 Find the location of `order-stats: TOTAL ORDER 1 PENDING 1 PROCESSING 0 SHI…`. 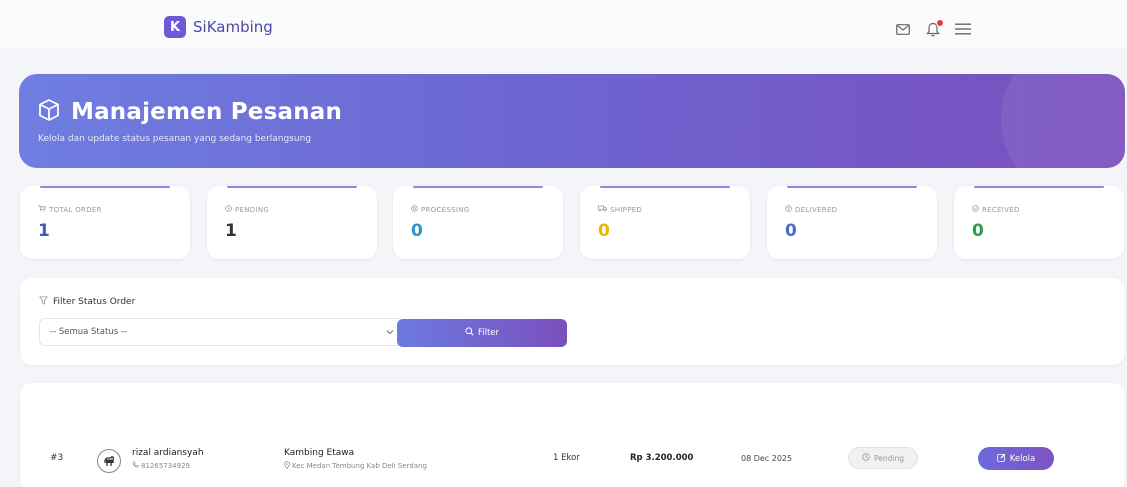

order-stats: TOTAL ORDER 1 PENDING 1 PROCESSING 0 SHI… is located at coordinates (573, 222).